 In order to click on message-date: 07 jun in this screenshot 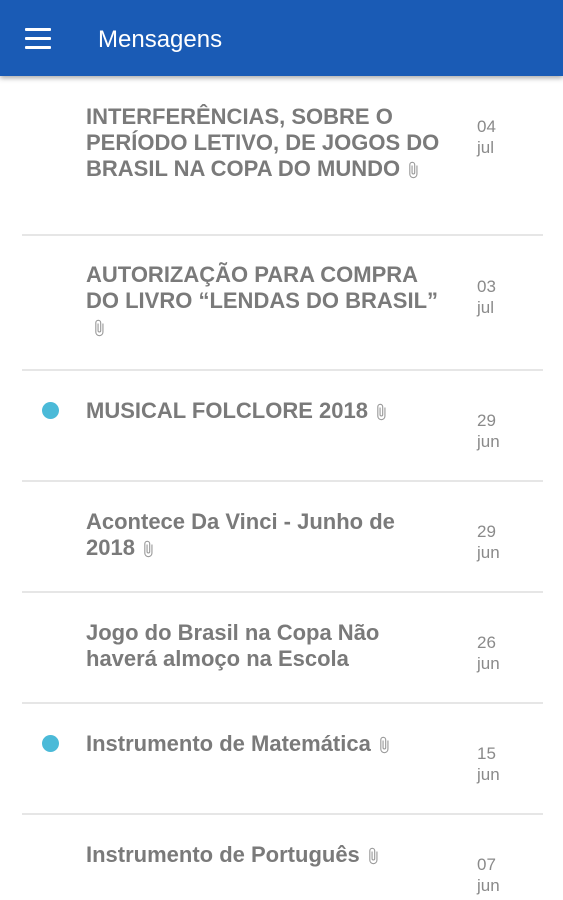, I will do `click(488, 875)`.